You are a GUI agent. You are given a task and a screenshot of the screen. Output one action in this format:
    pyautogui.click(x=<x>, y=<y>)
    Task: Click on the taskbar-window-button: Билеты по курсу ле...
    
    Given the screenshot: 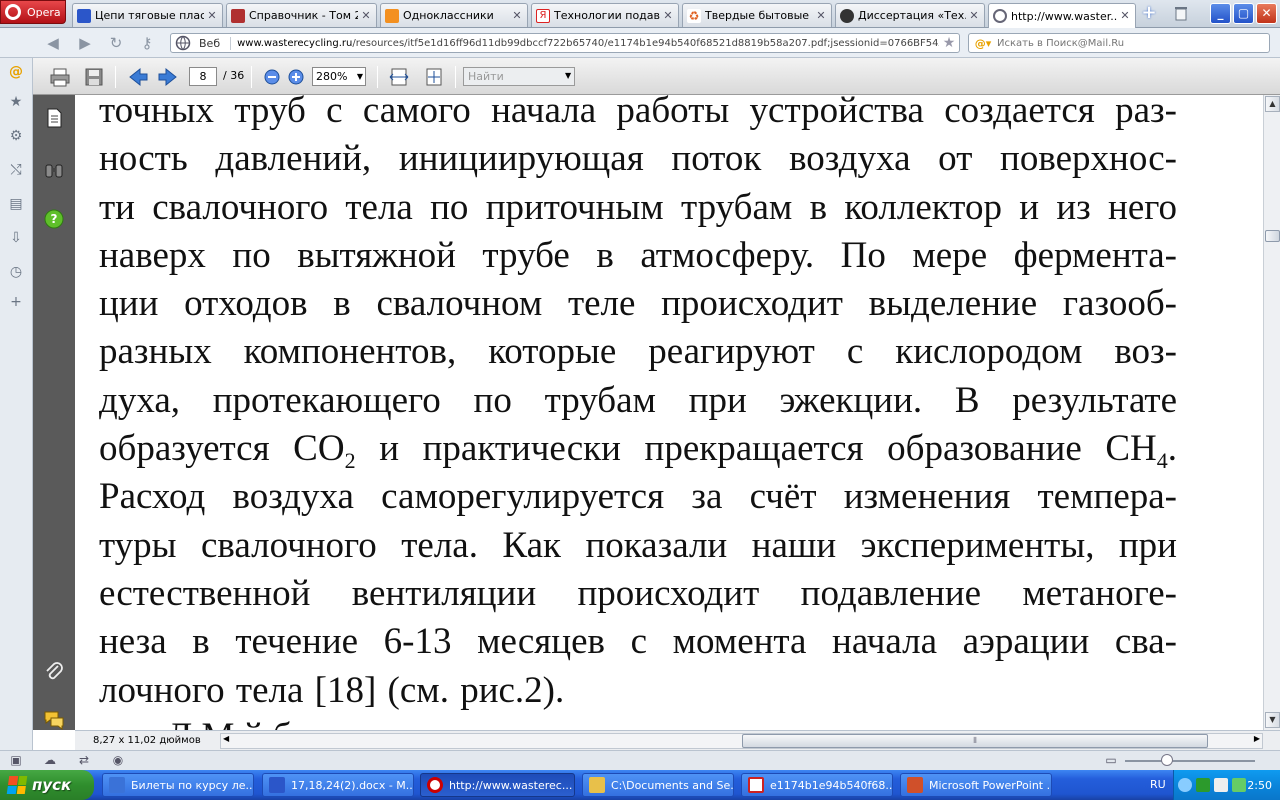 What is the action you would take?
    pyautogui.click(x=178, y=785)
    